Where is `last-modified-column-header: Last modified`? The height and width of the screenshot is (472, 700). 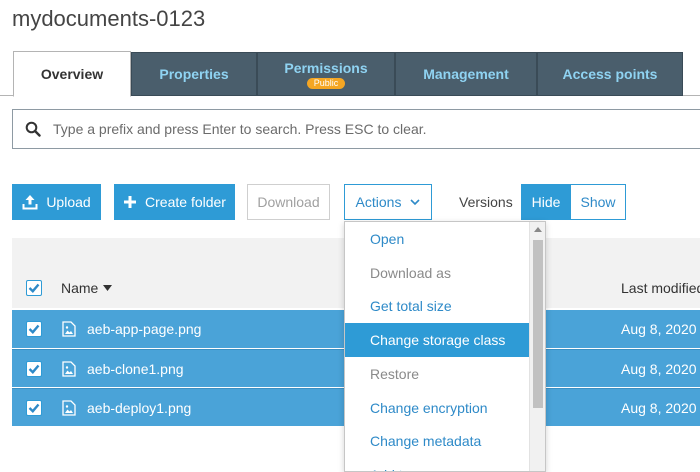
last-modified-column-header: Last modified is located at coordinates (660, 288).